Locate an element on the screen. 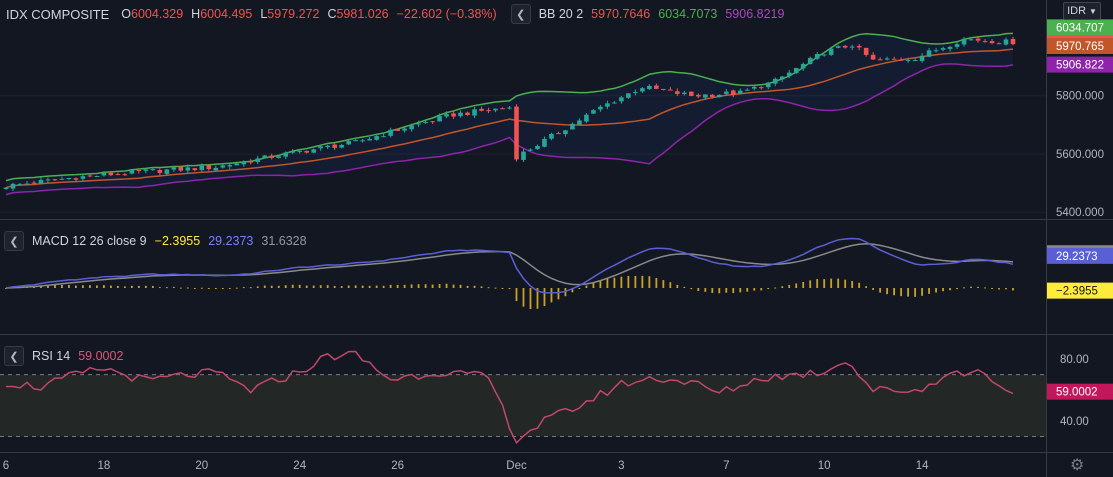 Image resolution: width=1113 pixels, height=477 pixels. chevron-left-icon: ❮ is located at coordinates (521, 14).